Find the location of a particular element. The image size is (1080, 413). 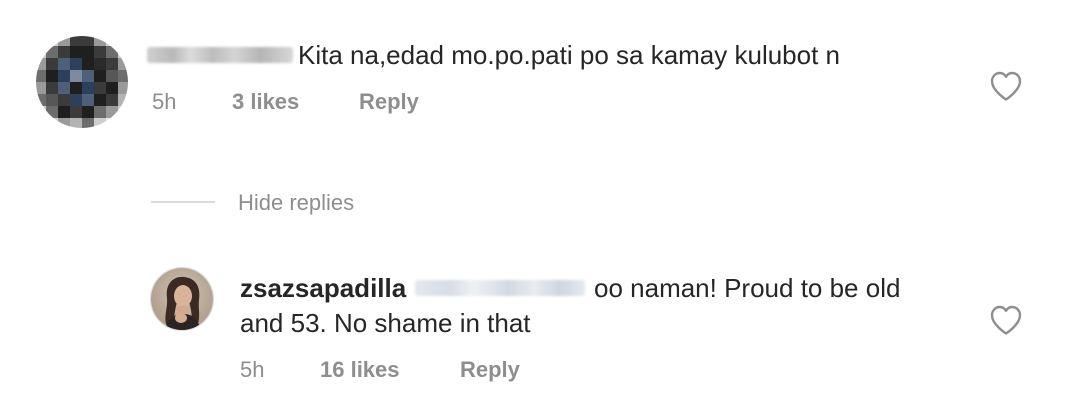

comment-likes-count: 16 likes is located at coordinates (360, 370).